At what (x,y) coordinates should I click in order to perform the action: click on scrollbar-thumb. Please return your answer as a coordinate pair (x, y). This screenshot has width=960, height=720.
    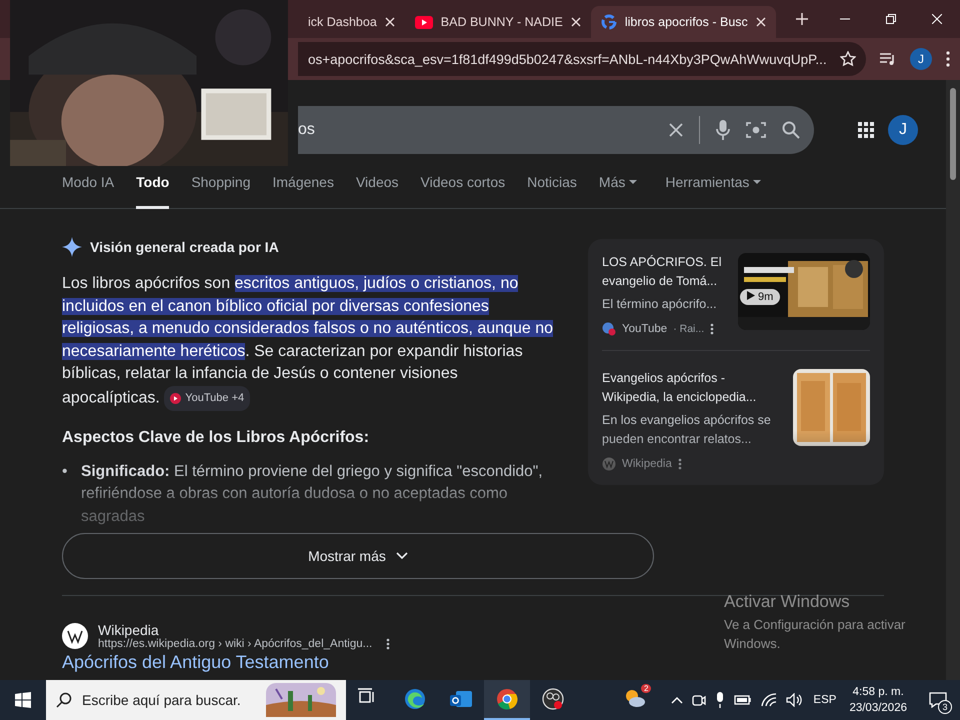
    Looking at the image, I should click on (953, 134).